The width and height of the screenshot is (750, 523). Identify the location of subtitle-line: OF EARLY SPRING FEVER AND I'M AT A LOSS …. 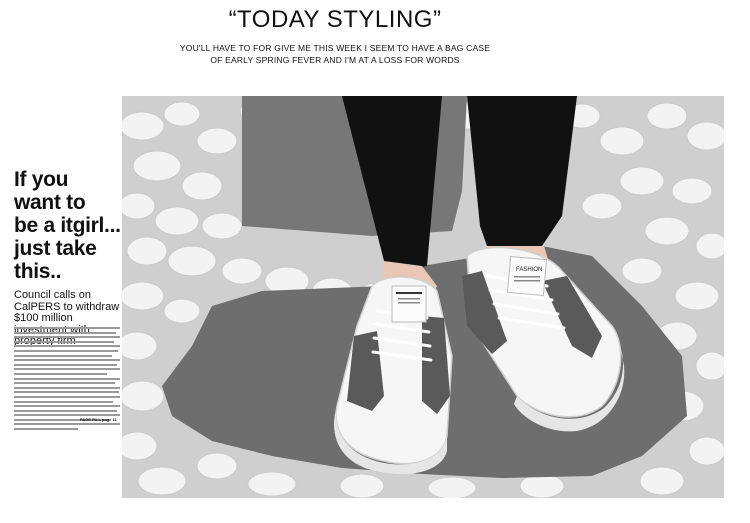
(335, 60).